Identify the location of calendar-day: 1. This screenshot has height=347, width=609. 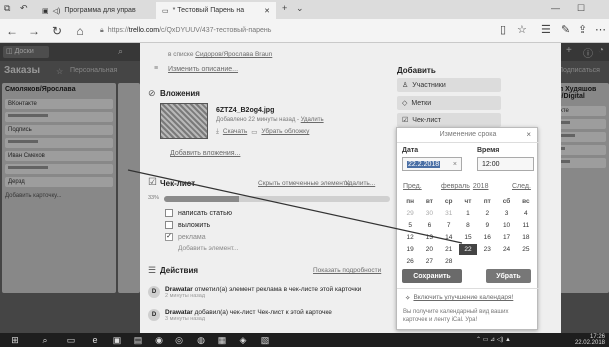
(468, 213).